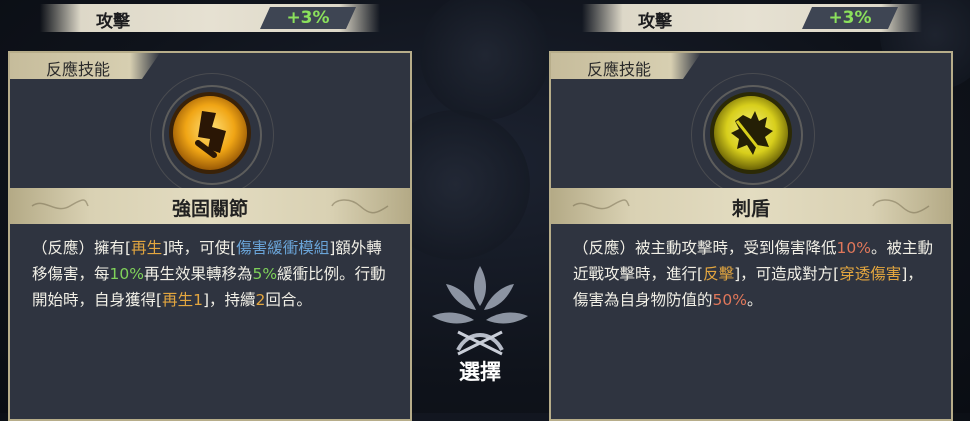  Describe the element at coordinates (82, 248) in the screenshot. I see `description-segment: （反應）擁有[` at that location.